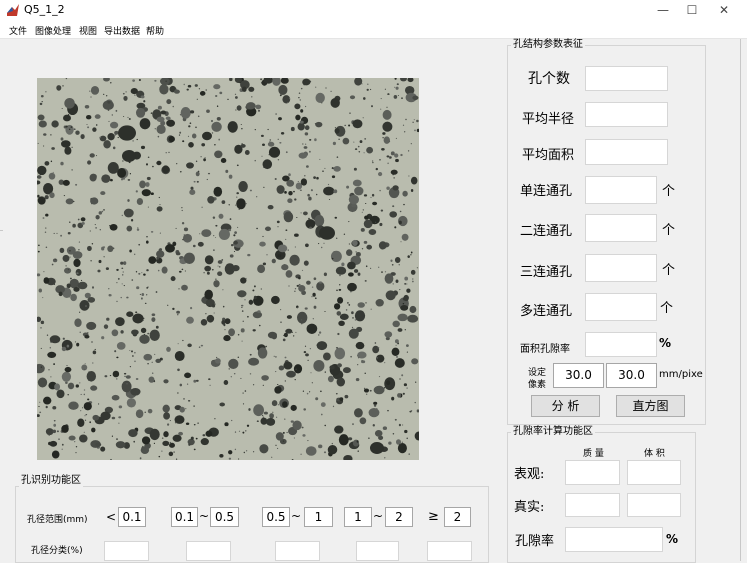 The height and width of the screenshot is (563, 747). What do you see at coordinates (565, 406) in the screenshot?
I see `analyze-button: 分 析` at bounding box center [565, 406].